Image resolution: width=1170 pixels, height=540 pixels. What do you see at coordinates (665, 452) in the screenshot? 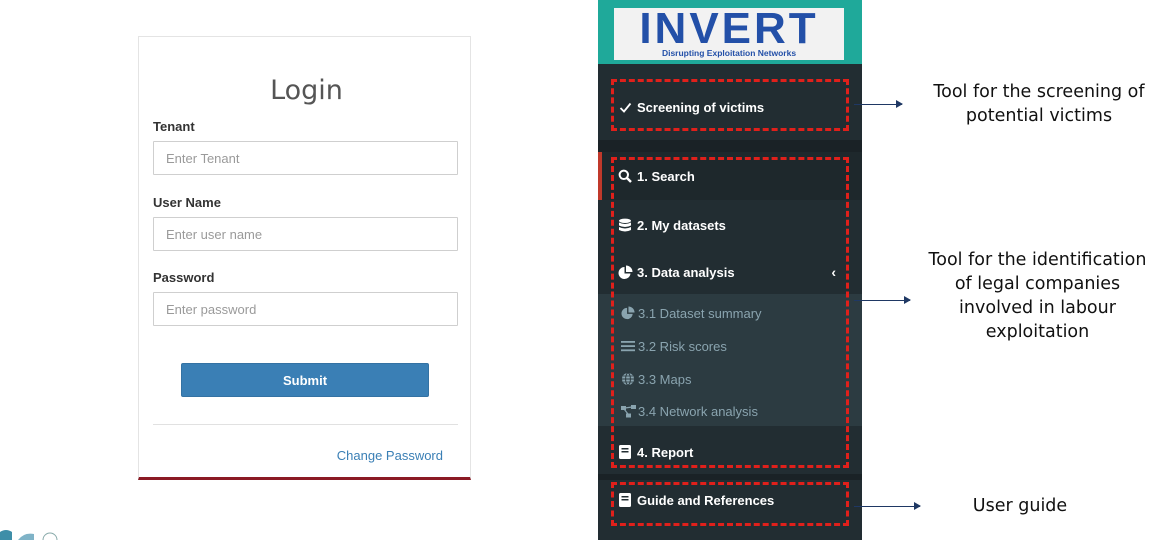
I see `sidebar-item-label: 4. Report` at bounding box center [665, 452].